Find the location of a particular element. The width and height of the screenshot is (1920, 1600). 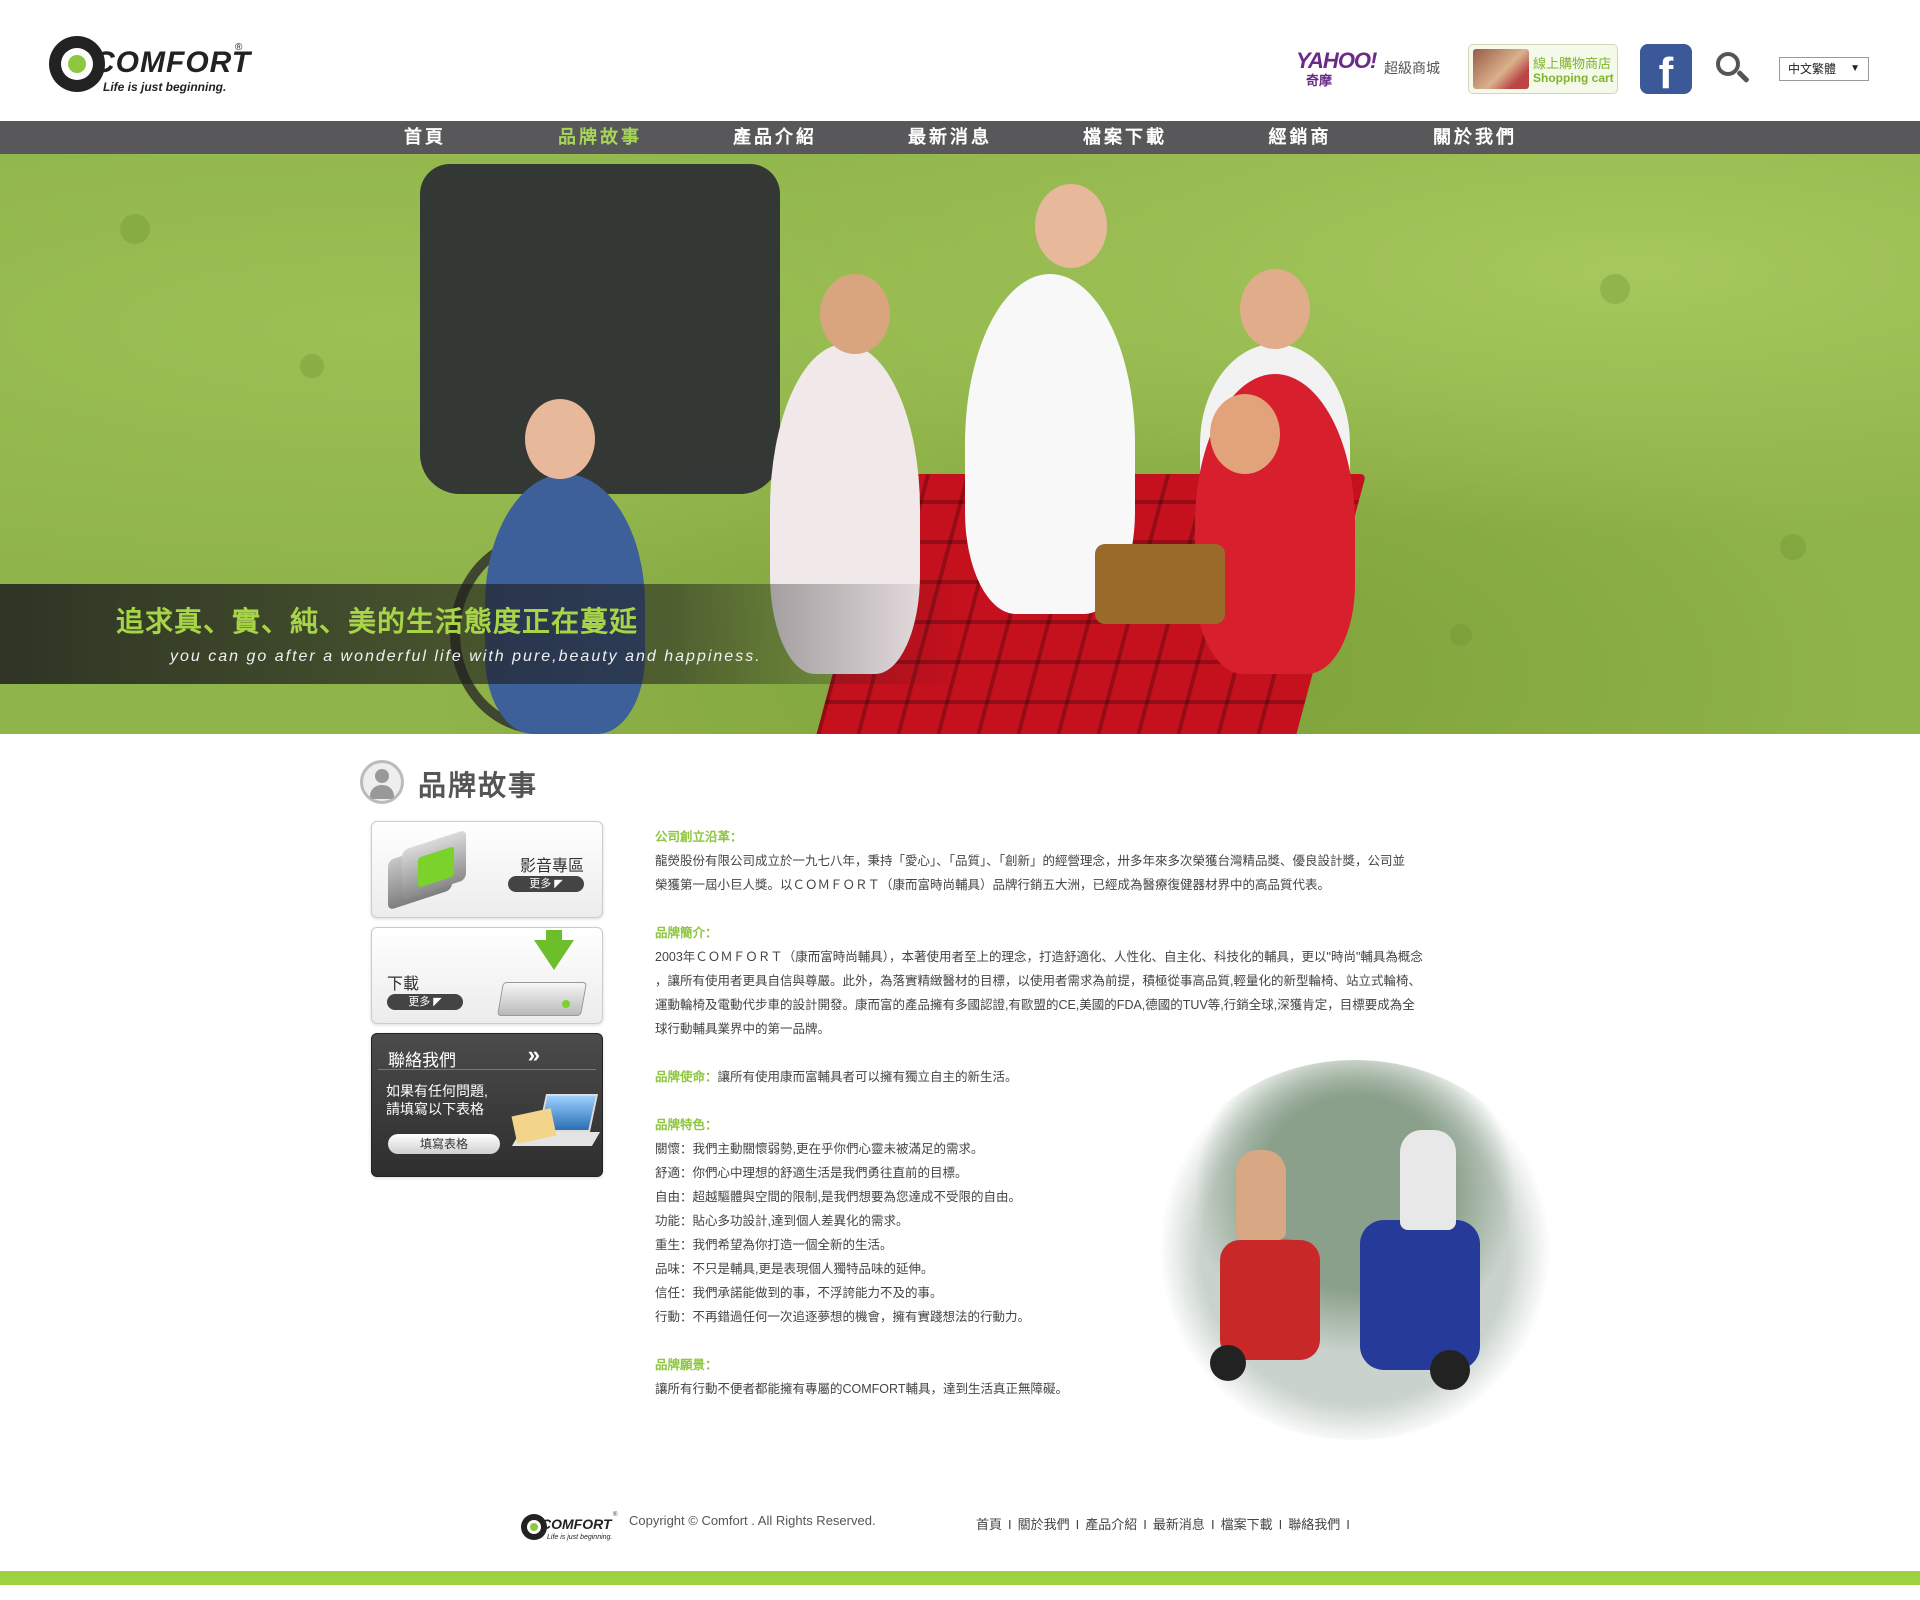

main-nav: 首頁 品牌故事 產品介紹 最新消息 檔案下載 經銷商 關於我們 is located at coordinates (960, 137).